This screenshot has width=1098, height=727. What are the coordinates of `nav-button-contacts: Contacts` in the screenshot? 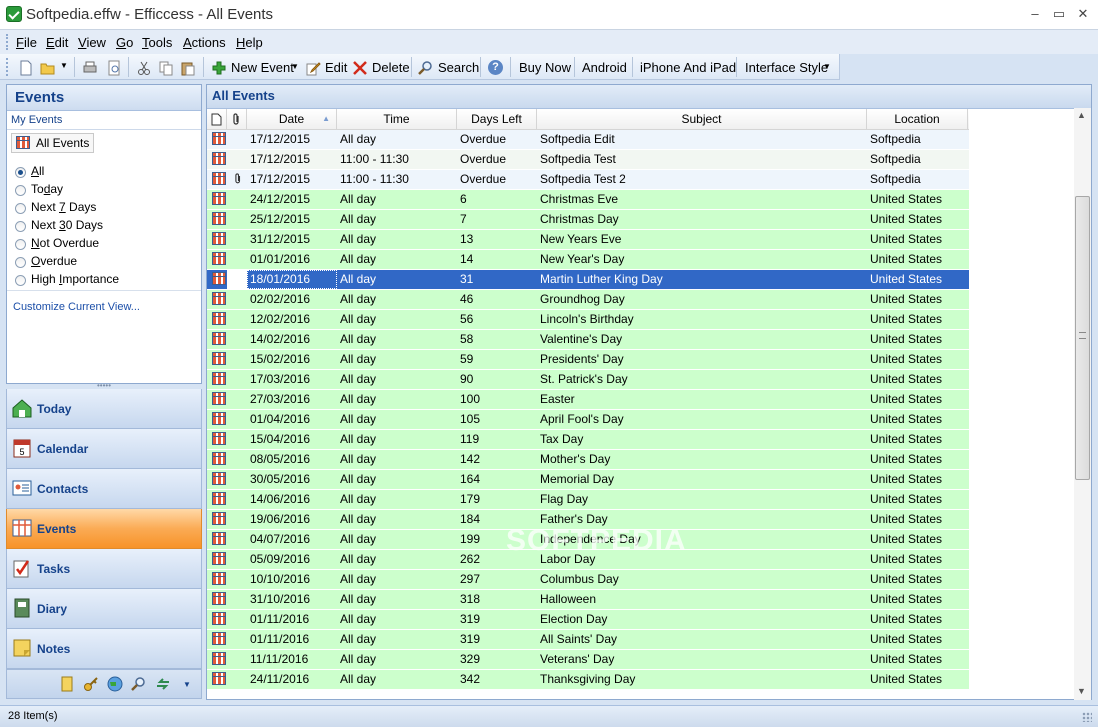 It's located at (104, 489).